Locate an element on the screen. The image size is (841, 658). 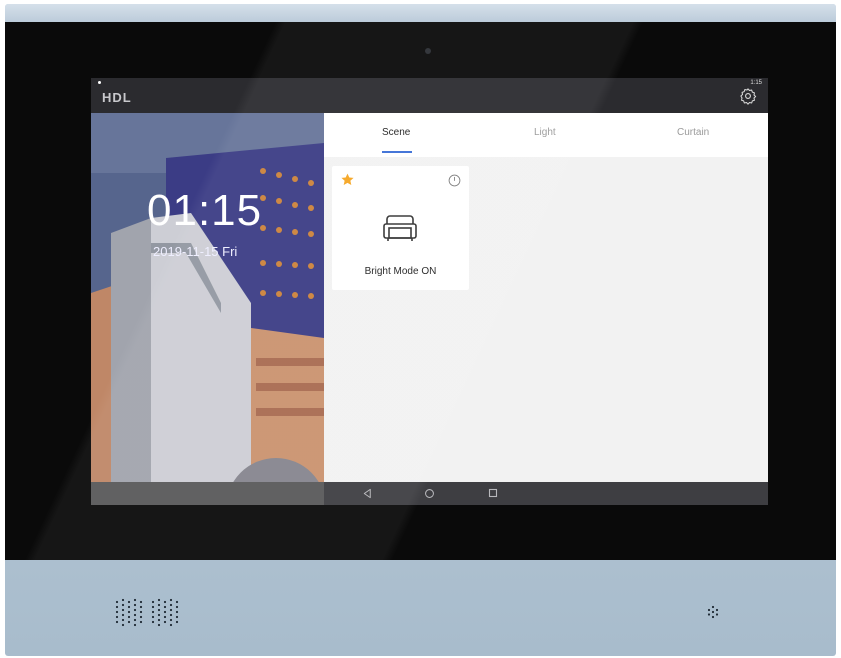
home-icon is located at coordinates (429, 493).